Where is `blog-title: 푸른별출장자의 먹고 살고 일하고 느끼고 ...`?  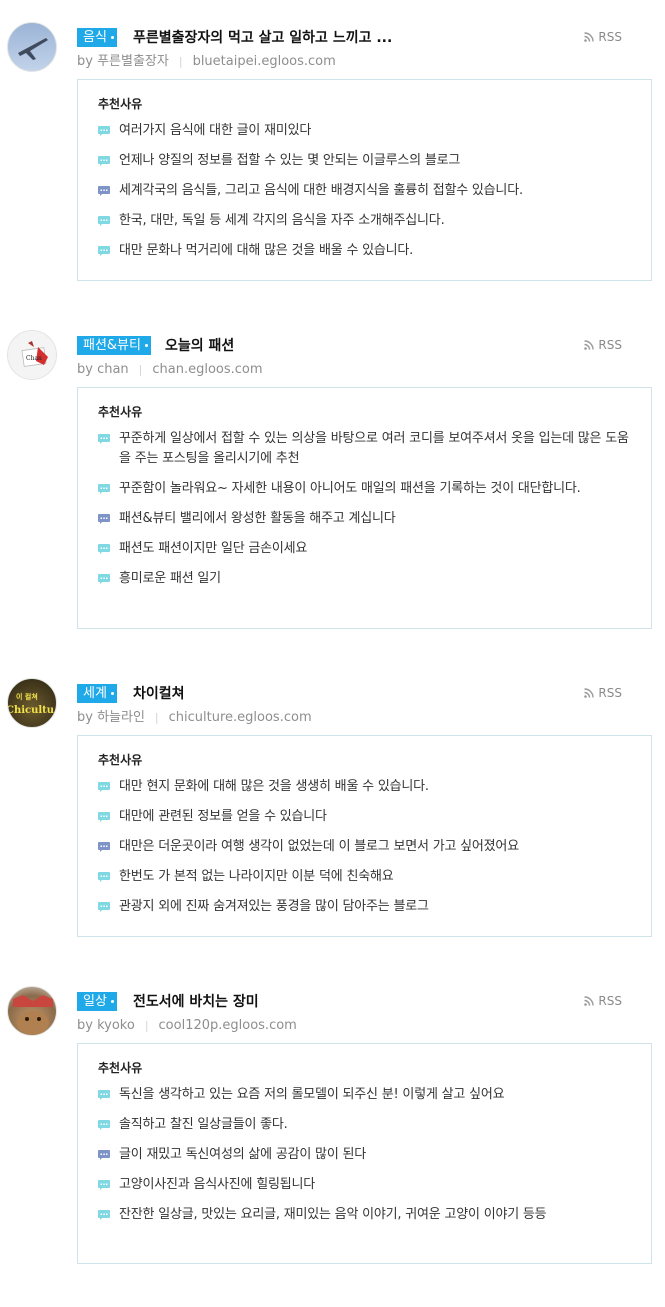
blog-title: 푸른별출장자의 먹고 살고 일하고 느끼고 ... is located at coordinates (262, 38).